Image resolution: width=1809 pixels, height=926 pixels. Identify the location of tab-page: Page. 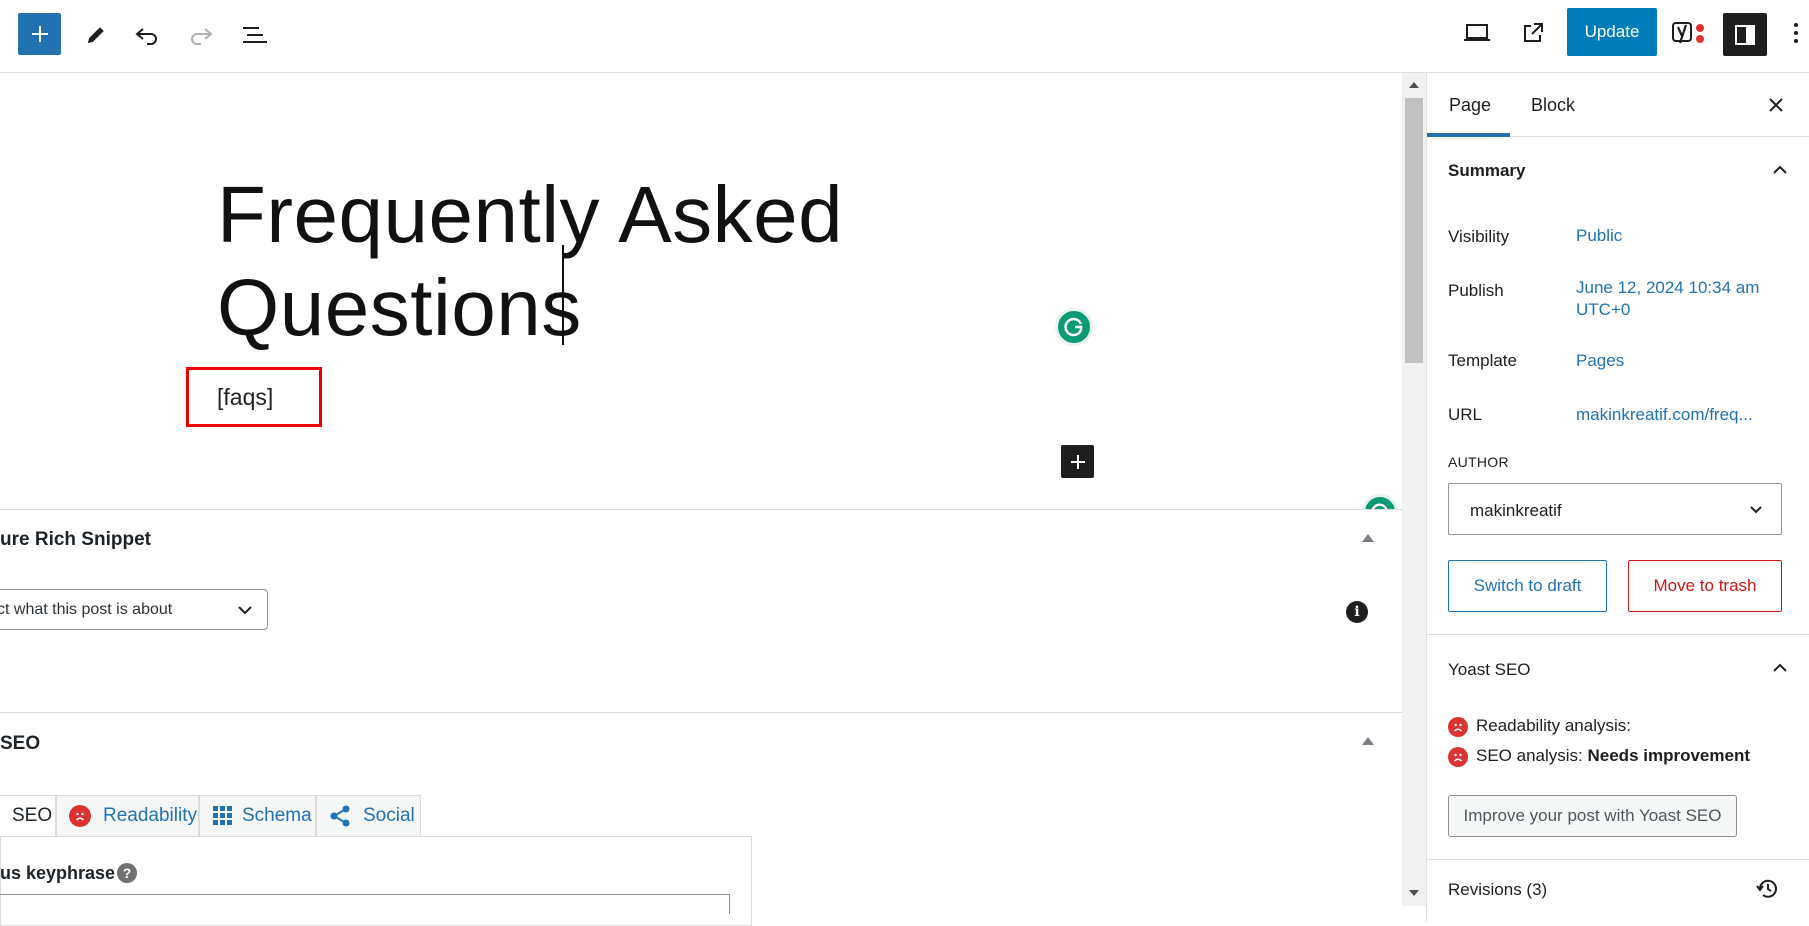
(1470, 105).